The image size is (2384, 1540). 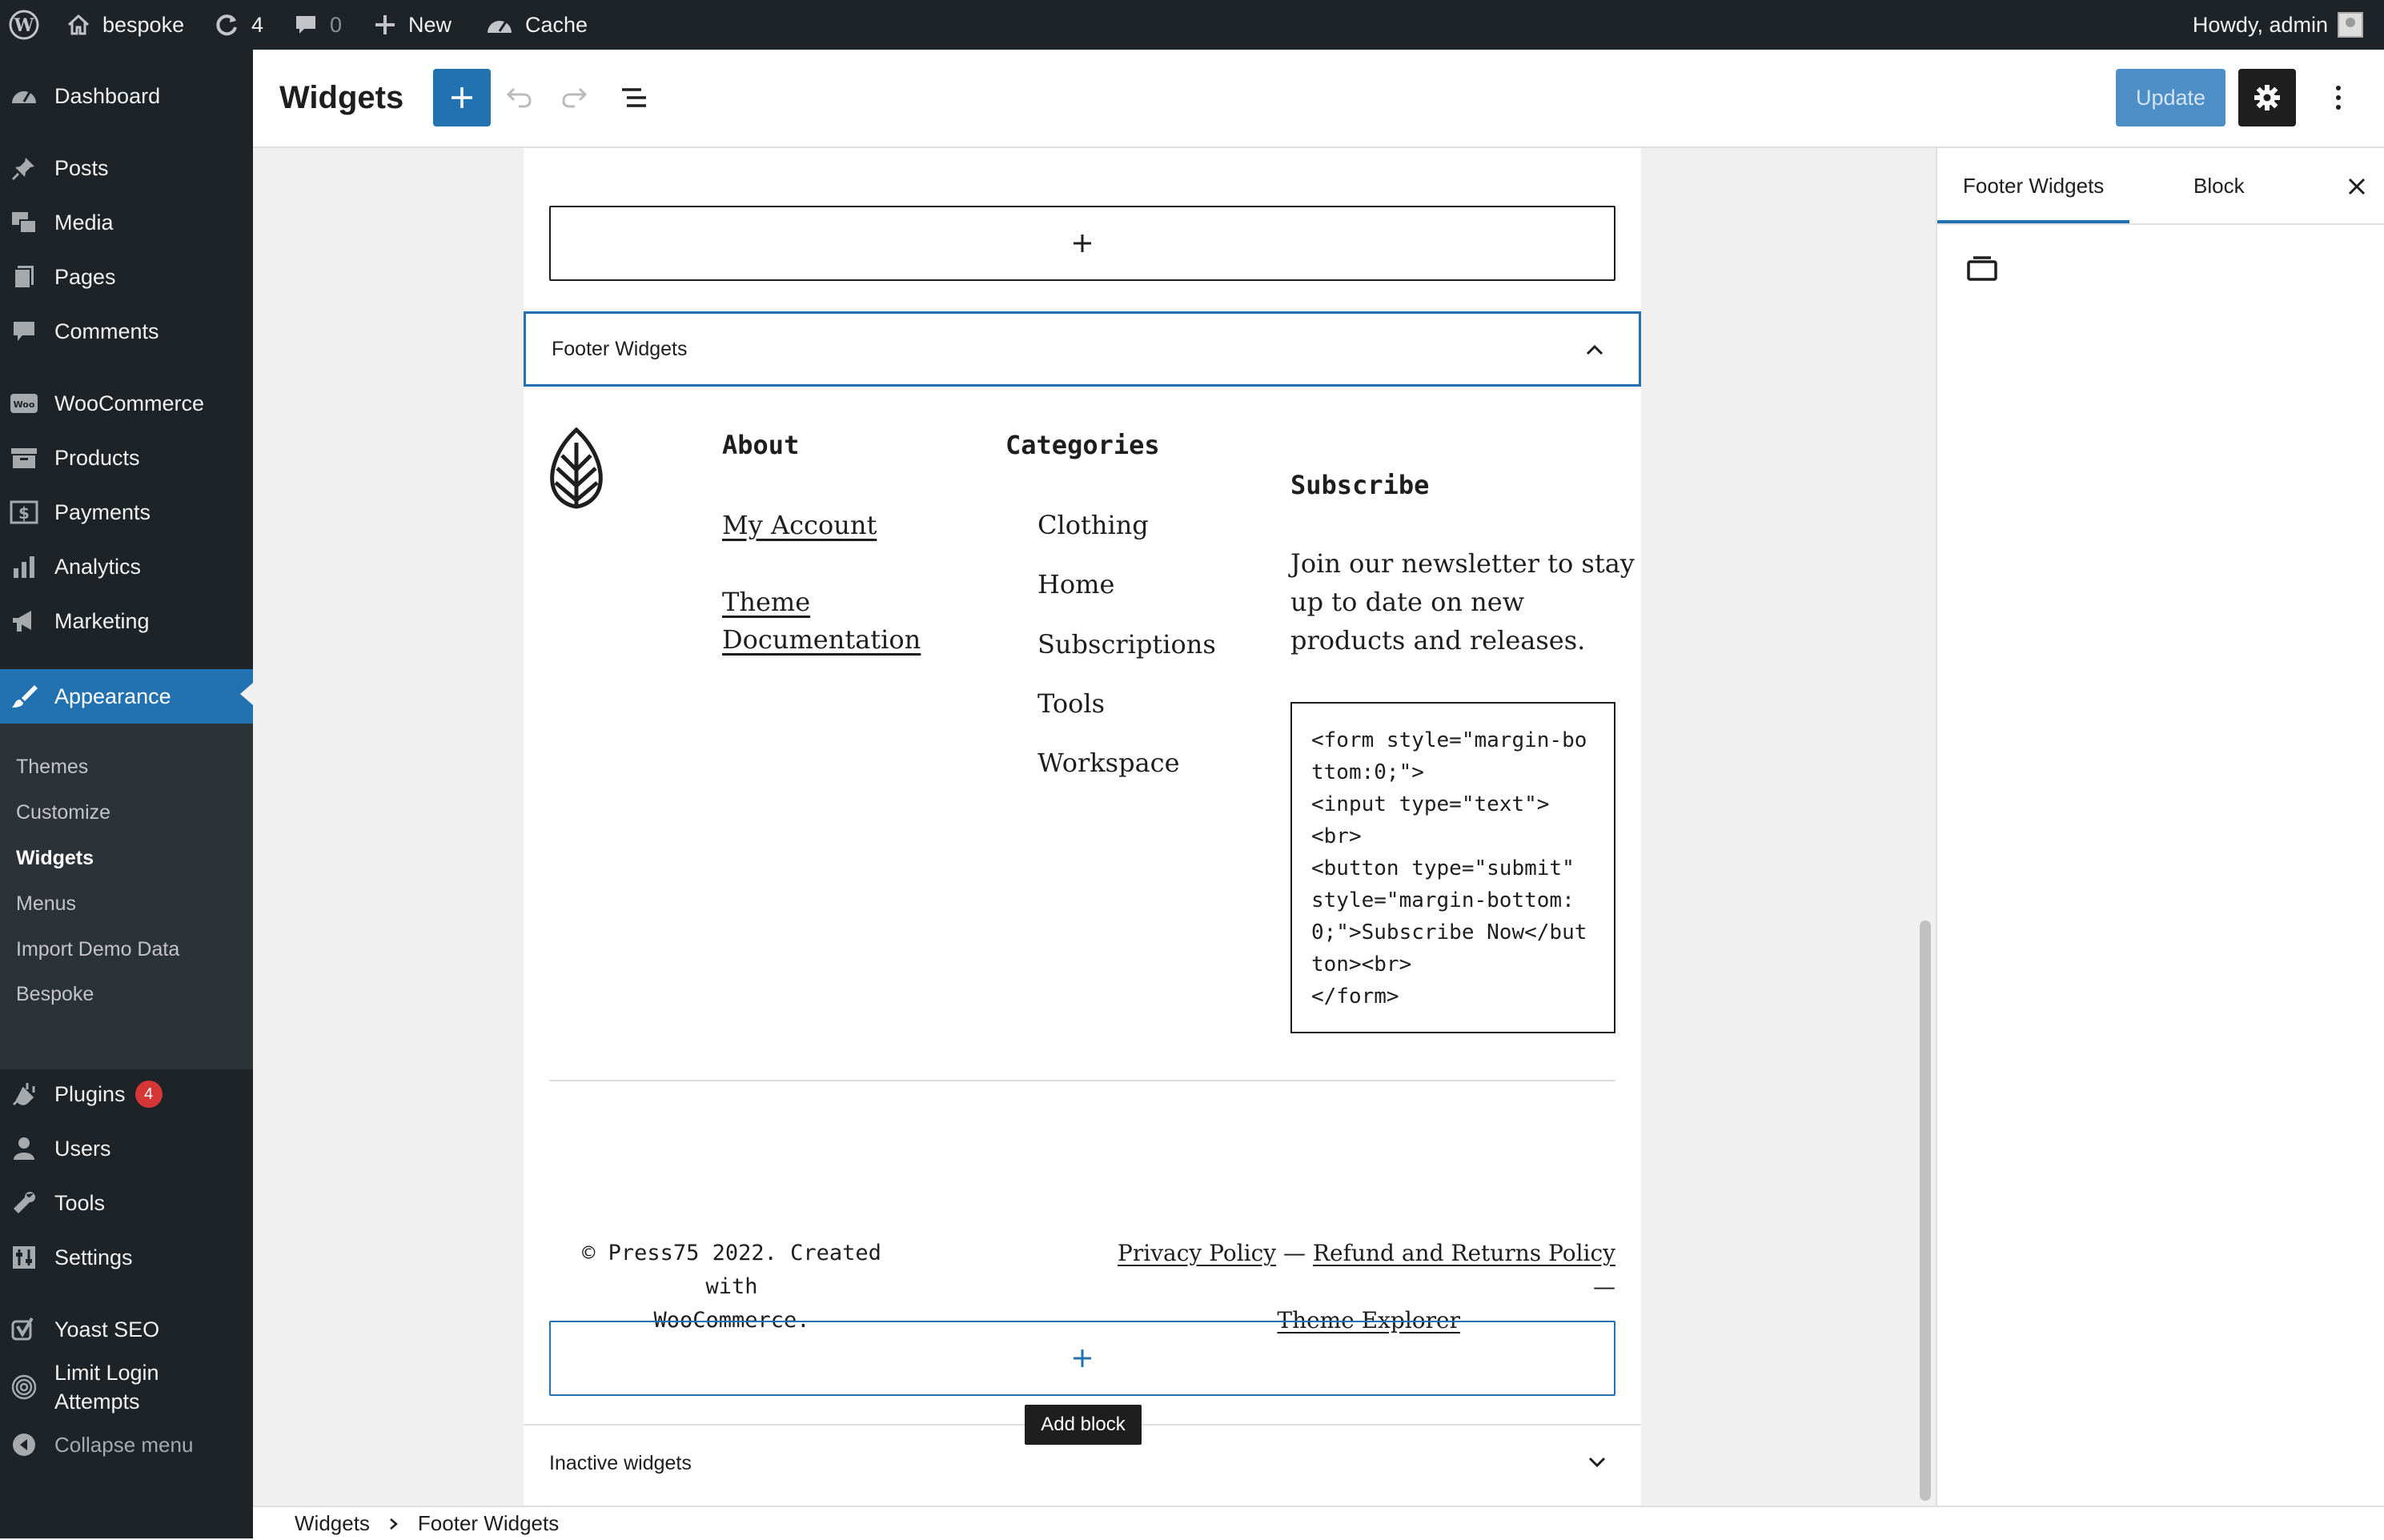 I want to click on menu-media: Media, so click(x=127, y=222).